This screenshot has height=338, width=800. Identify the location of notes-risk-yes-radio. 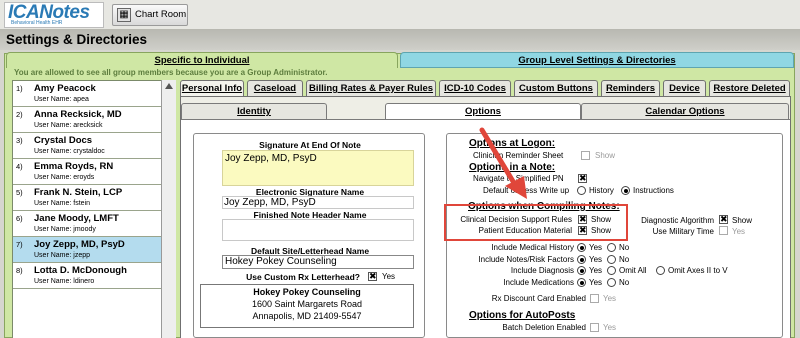
(581, 259).